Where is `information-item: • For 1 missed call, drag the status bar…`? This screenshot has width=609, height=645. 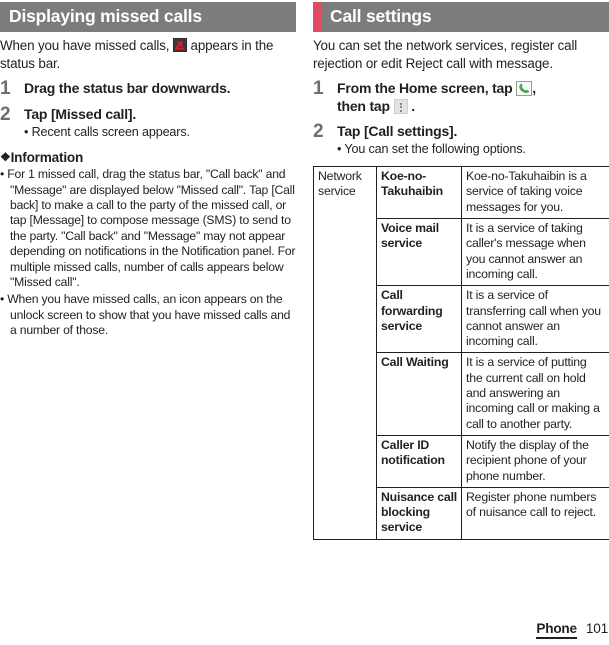
information-item: • For 1 missed call, drag the status bar… is located at coordinates (148, 228).